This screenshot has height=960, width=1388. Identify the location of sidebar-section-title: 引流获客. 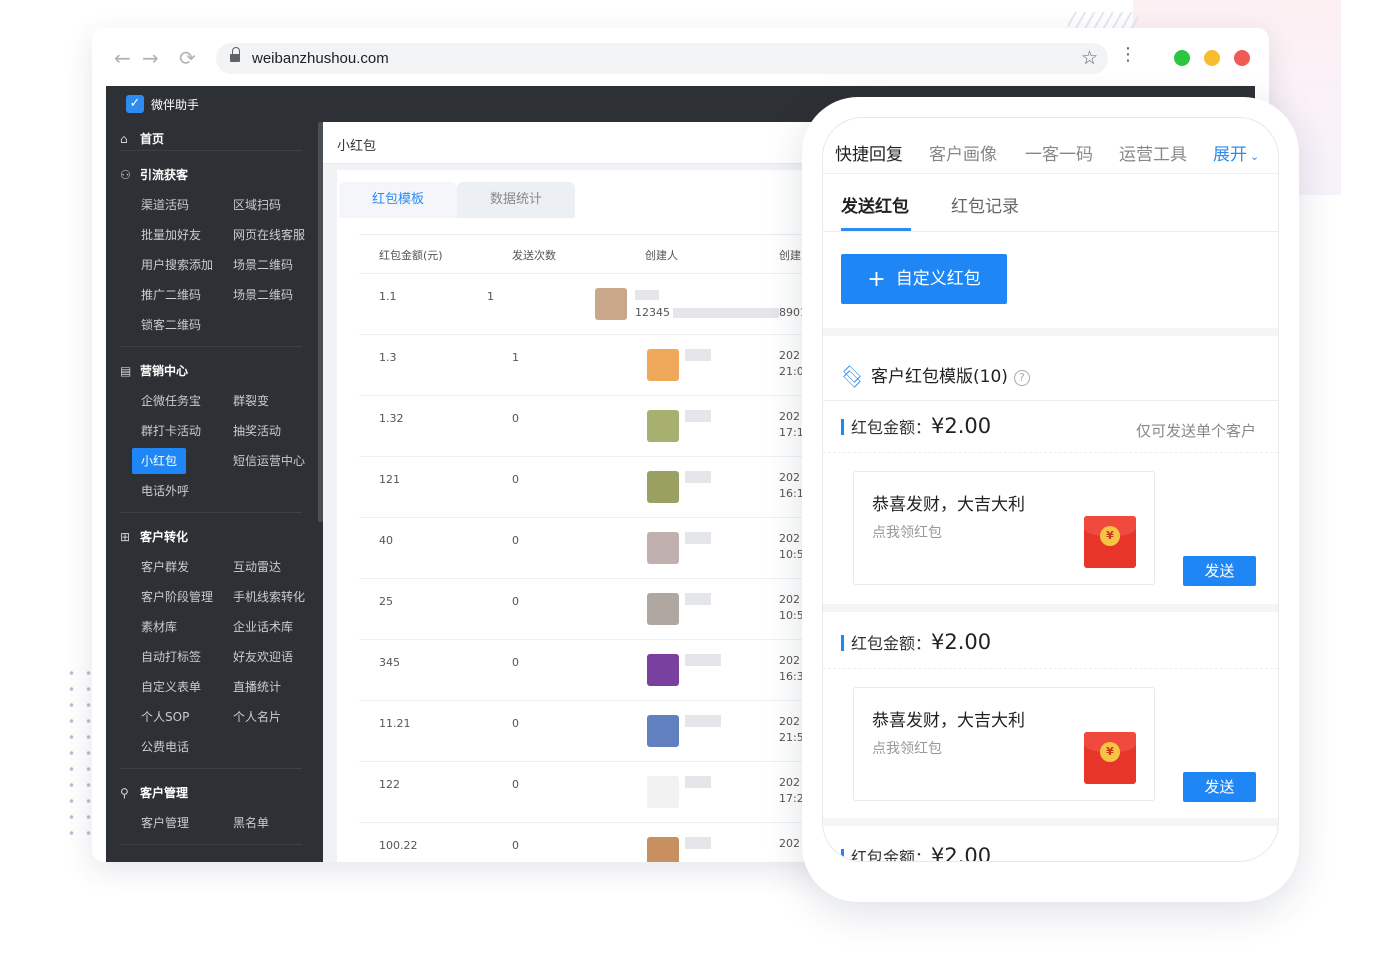
(164, 175).